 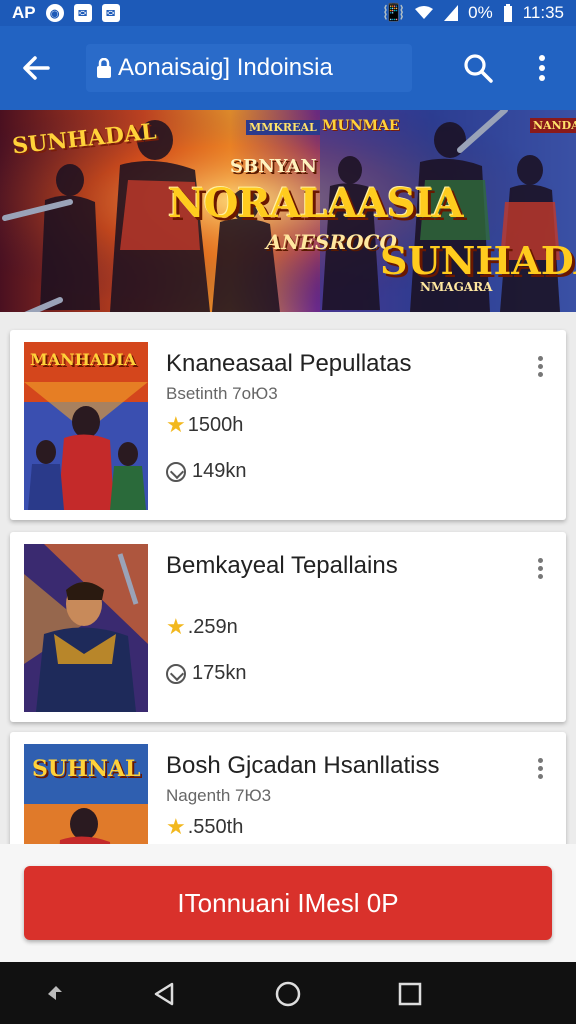 I want to click on item-title: Knaneasaal Pepullatas, so click(x=289, y=363).